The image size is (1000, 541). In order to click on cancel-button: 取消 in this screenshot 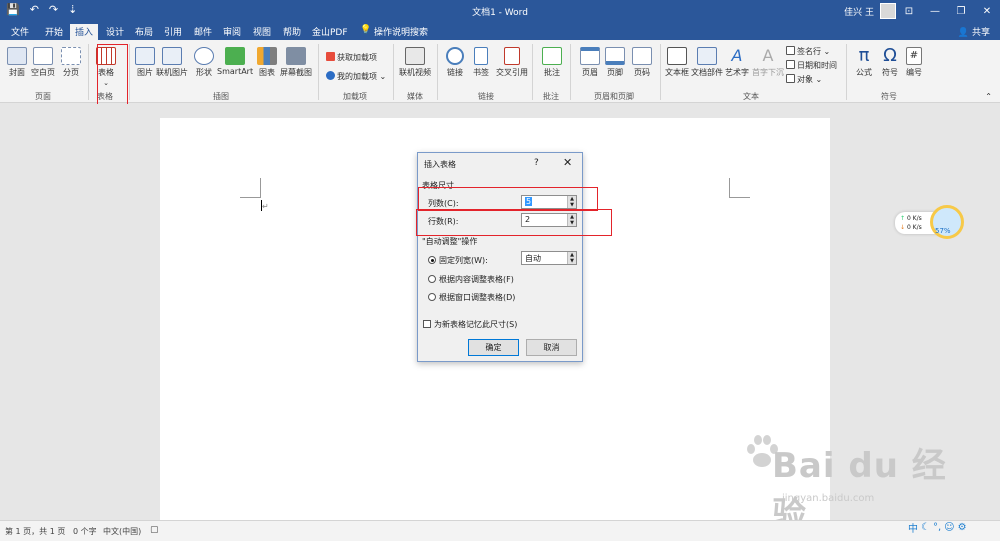, I will do `click(551, 347)`.